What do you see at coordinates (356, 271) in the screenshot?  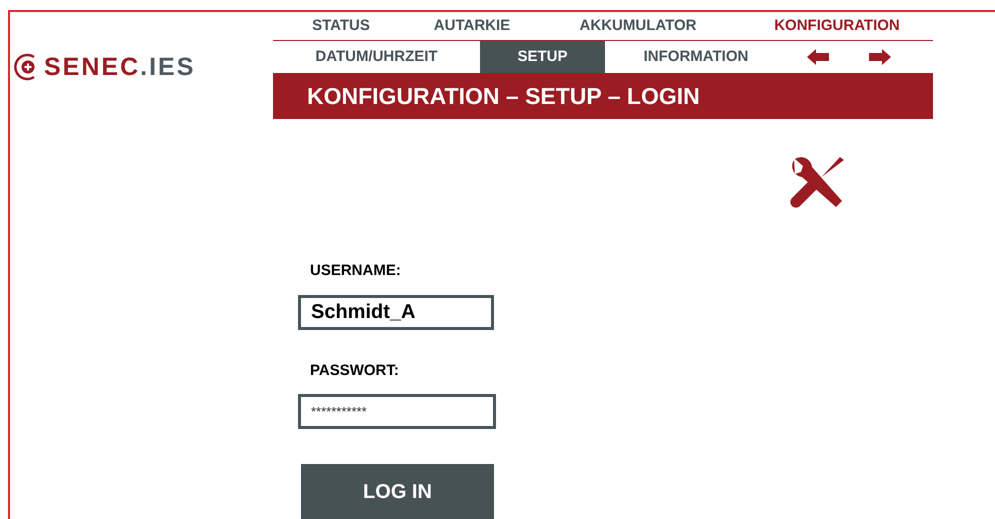 I see `username-label: USERNAME:` at bounding box center [356, 271].